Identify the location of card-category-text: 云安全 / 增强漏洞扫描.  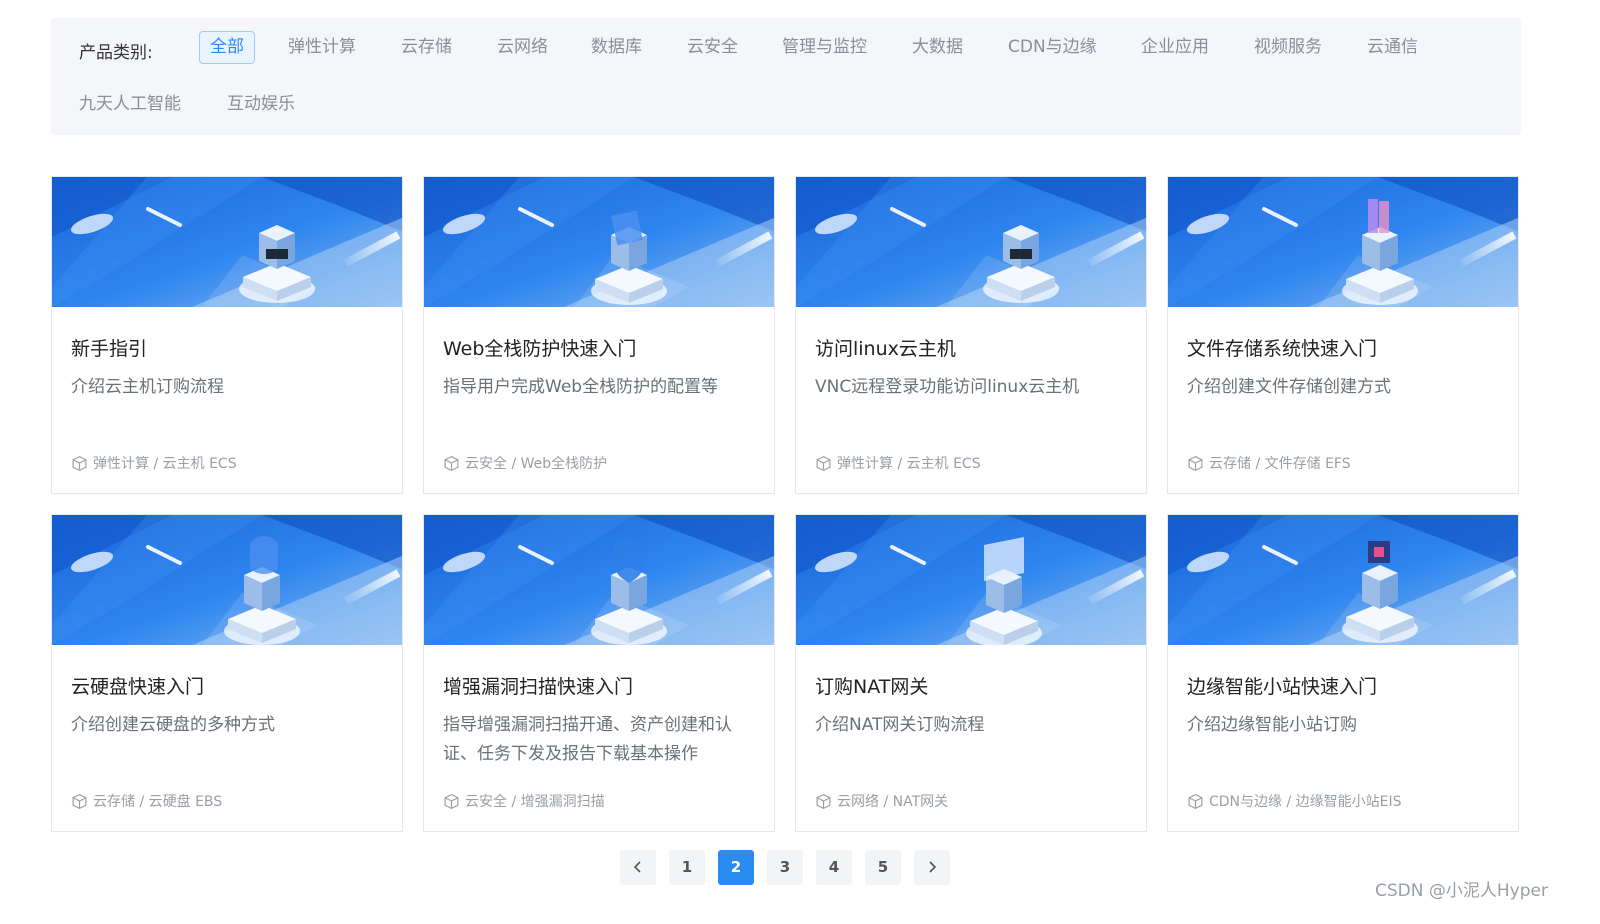
(535, 802).